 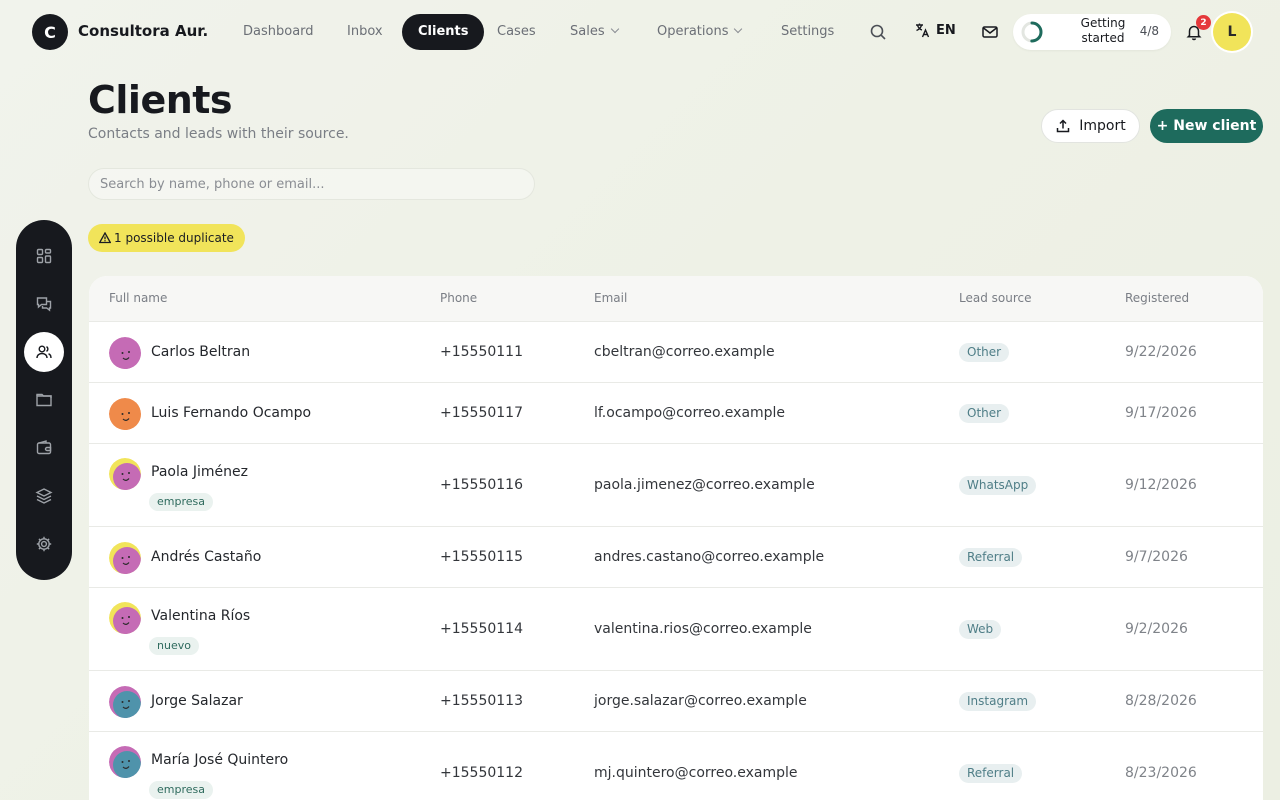 What do you see at coordinates (1161, 772) in the screenshot?
I see `registered-date: 8/23/2026` at bounding box center [1161, 772].